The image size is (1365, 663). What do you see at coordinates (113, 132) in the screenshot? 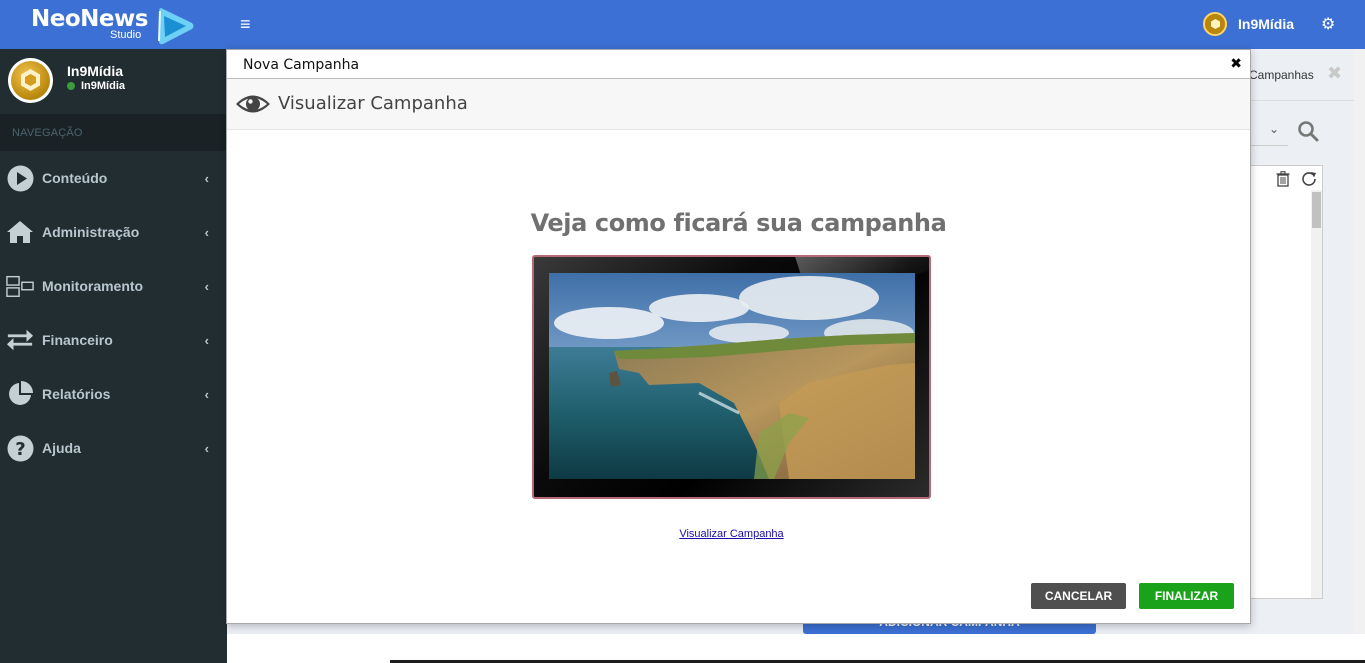
I see `nav-header: NAVEGAÇÃO` at bounding box center [113, 132].